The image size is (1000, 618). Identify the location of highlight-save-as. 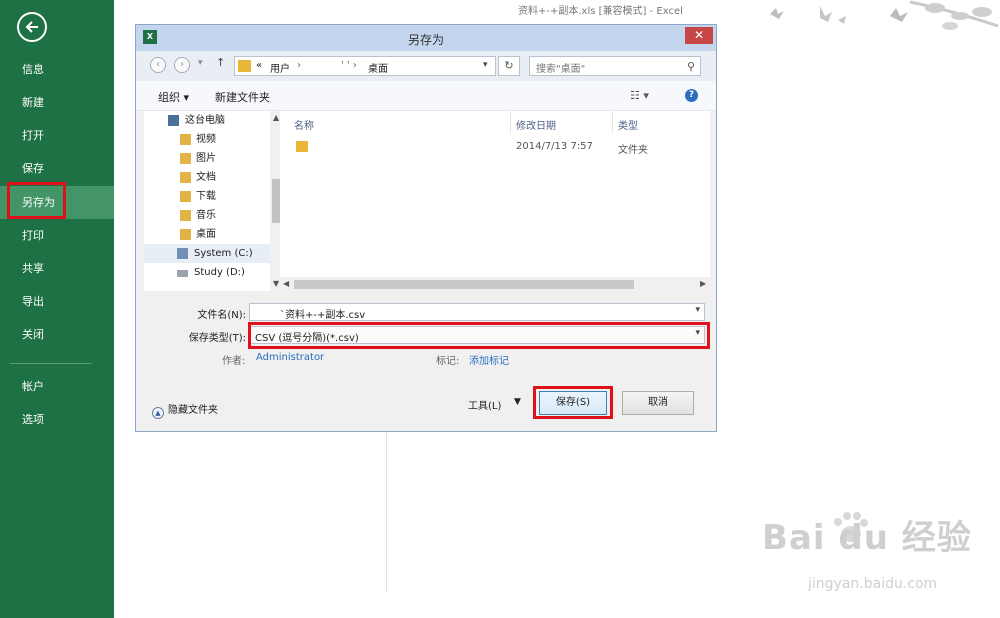
(36, 200).